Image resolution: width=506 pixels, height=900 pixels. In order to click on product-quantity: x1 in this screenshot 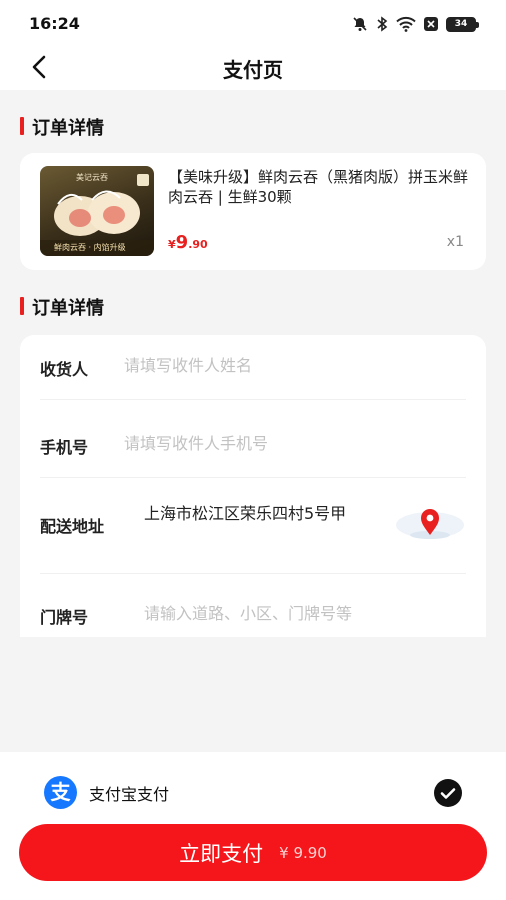, I will do `click(455, 242)`.